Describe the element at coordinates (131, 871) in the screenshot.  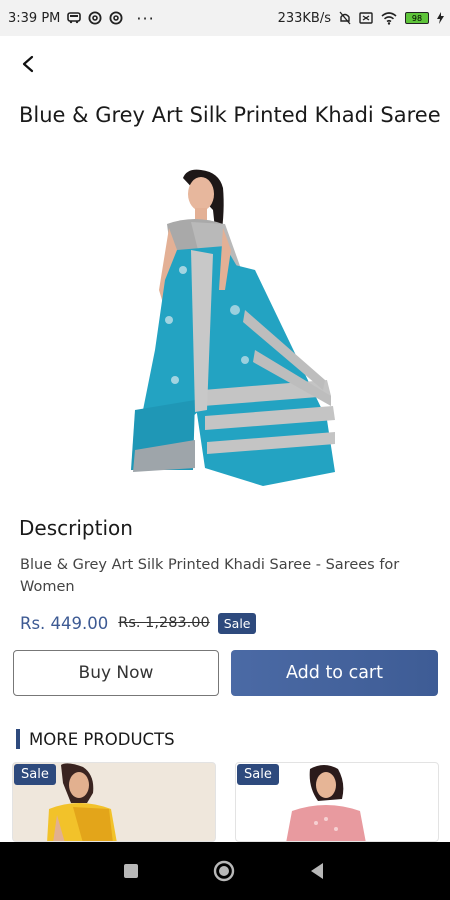
I see `recents-icon` at that location.